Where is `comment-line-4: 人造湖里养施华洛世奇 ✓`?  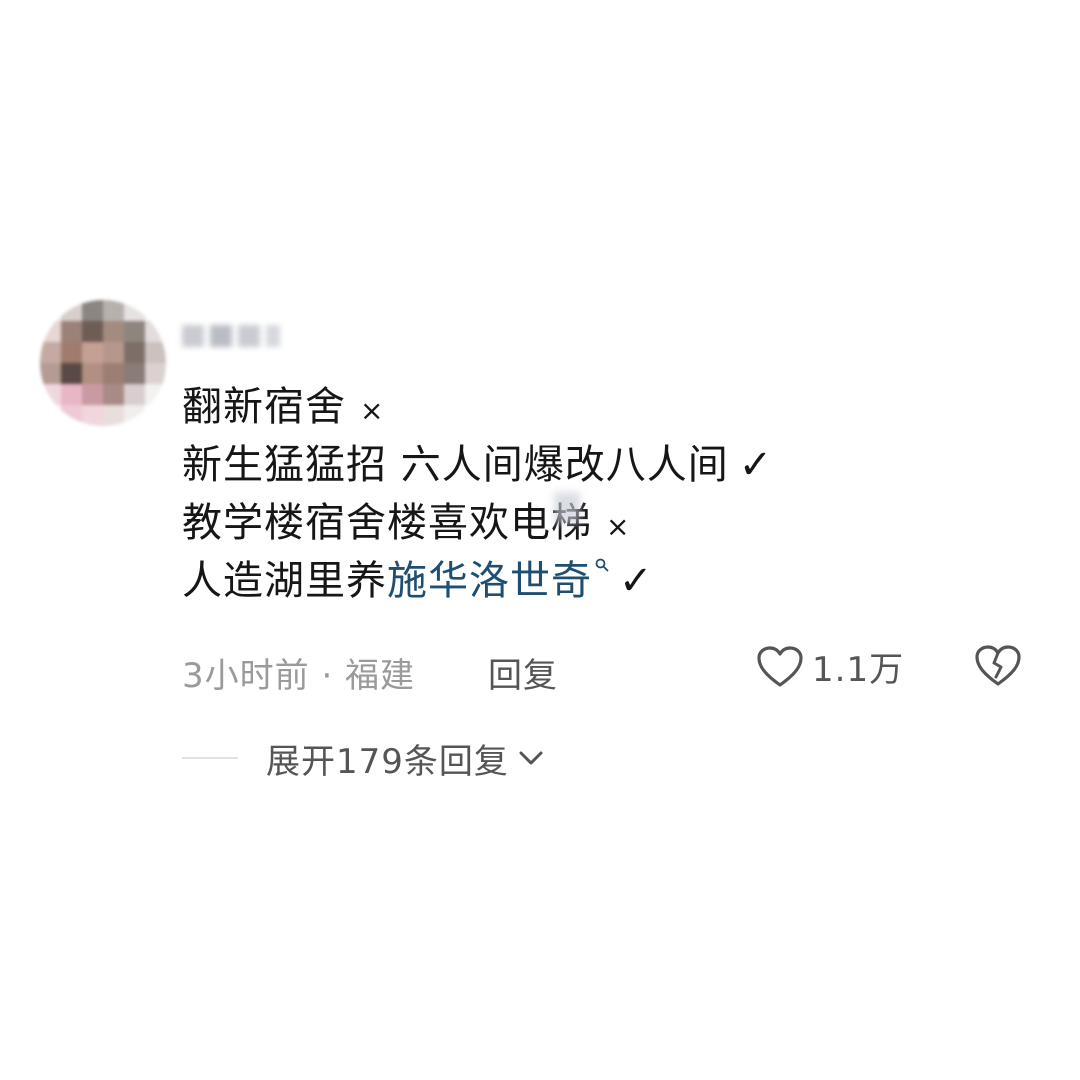
comment-line-4: 人造湖里养施华洛世奇 ✓ is located at coordinates (477, 581).